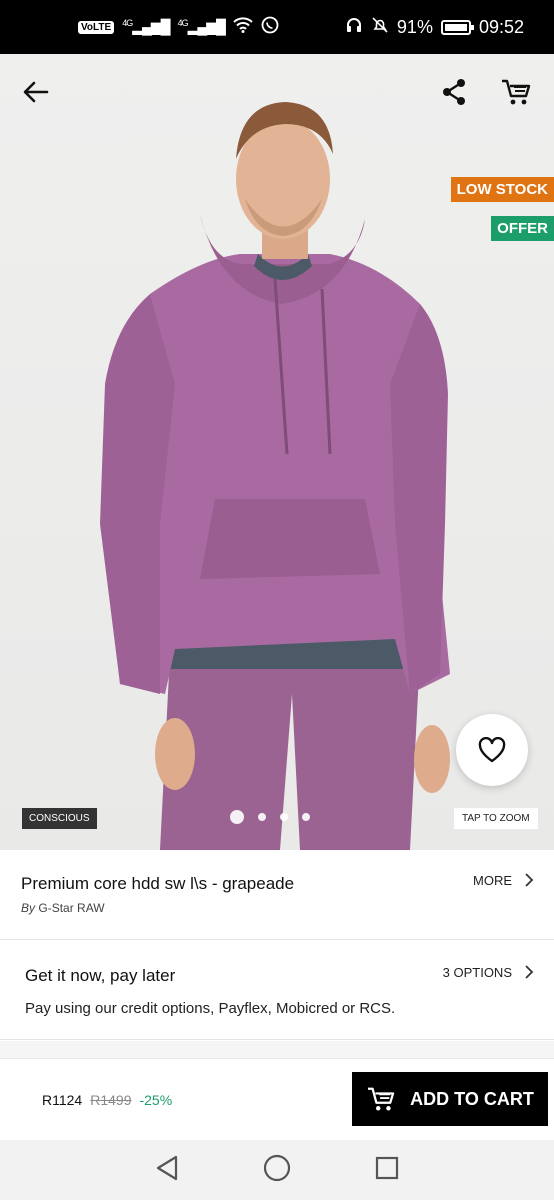 This screenshot has height=1200, width=554. I want to click on back-nav-button, so click(167, 1170).